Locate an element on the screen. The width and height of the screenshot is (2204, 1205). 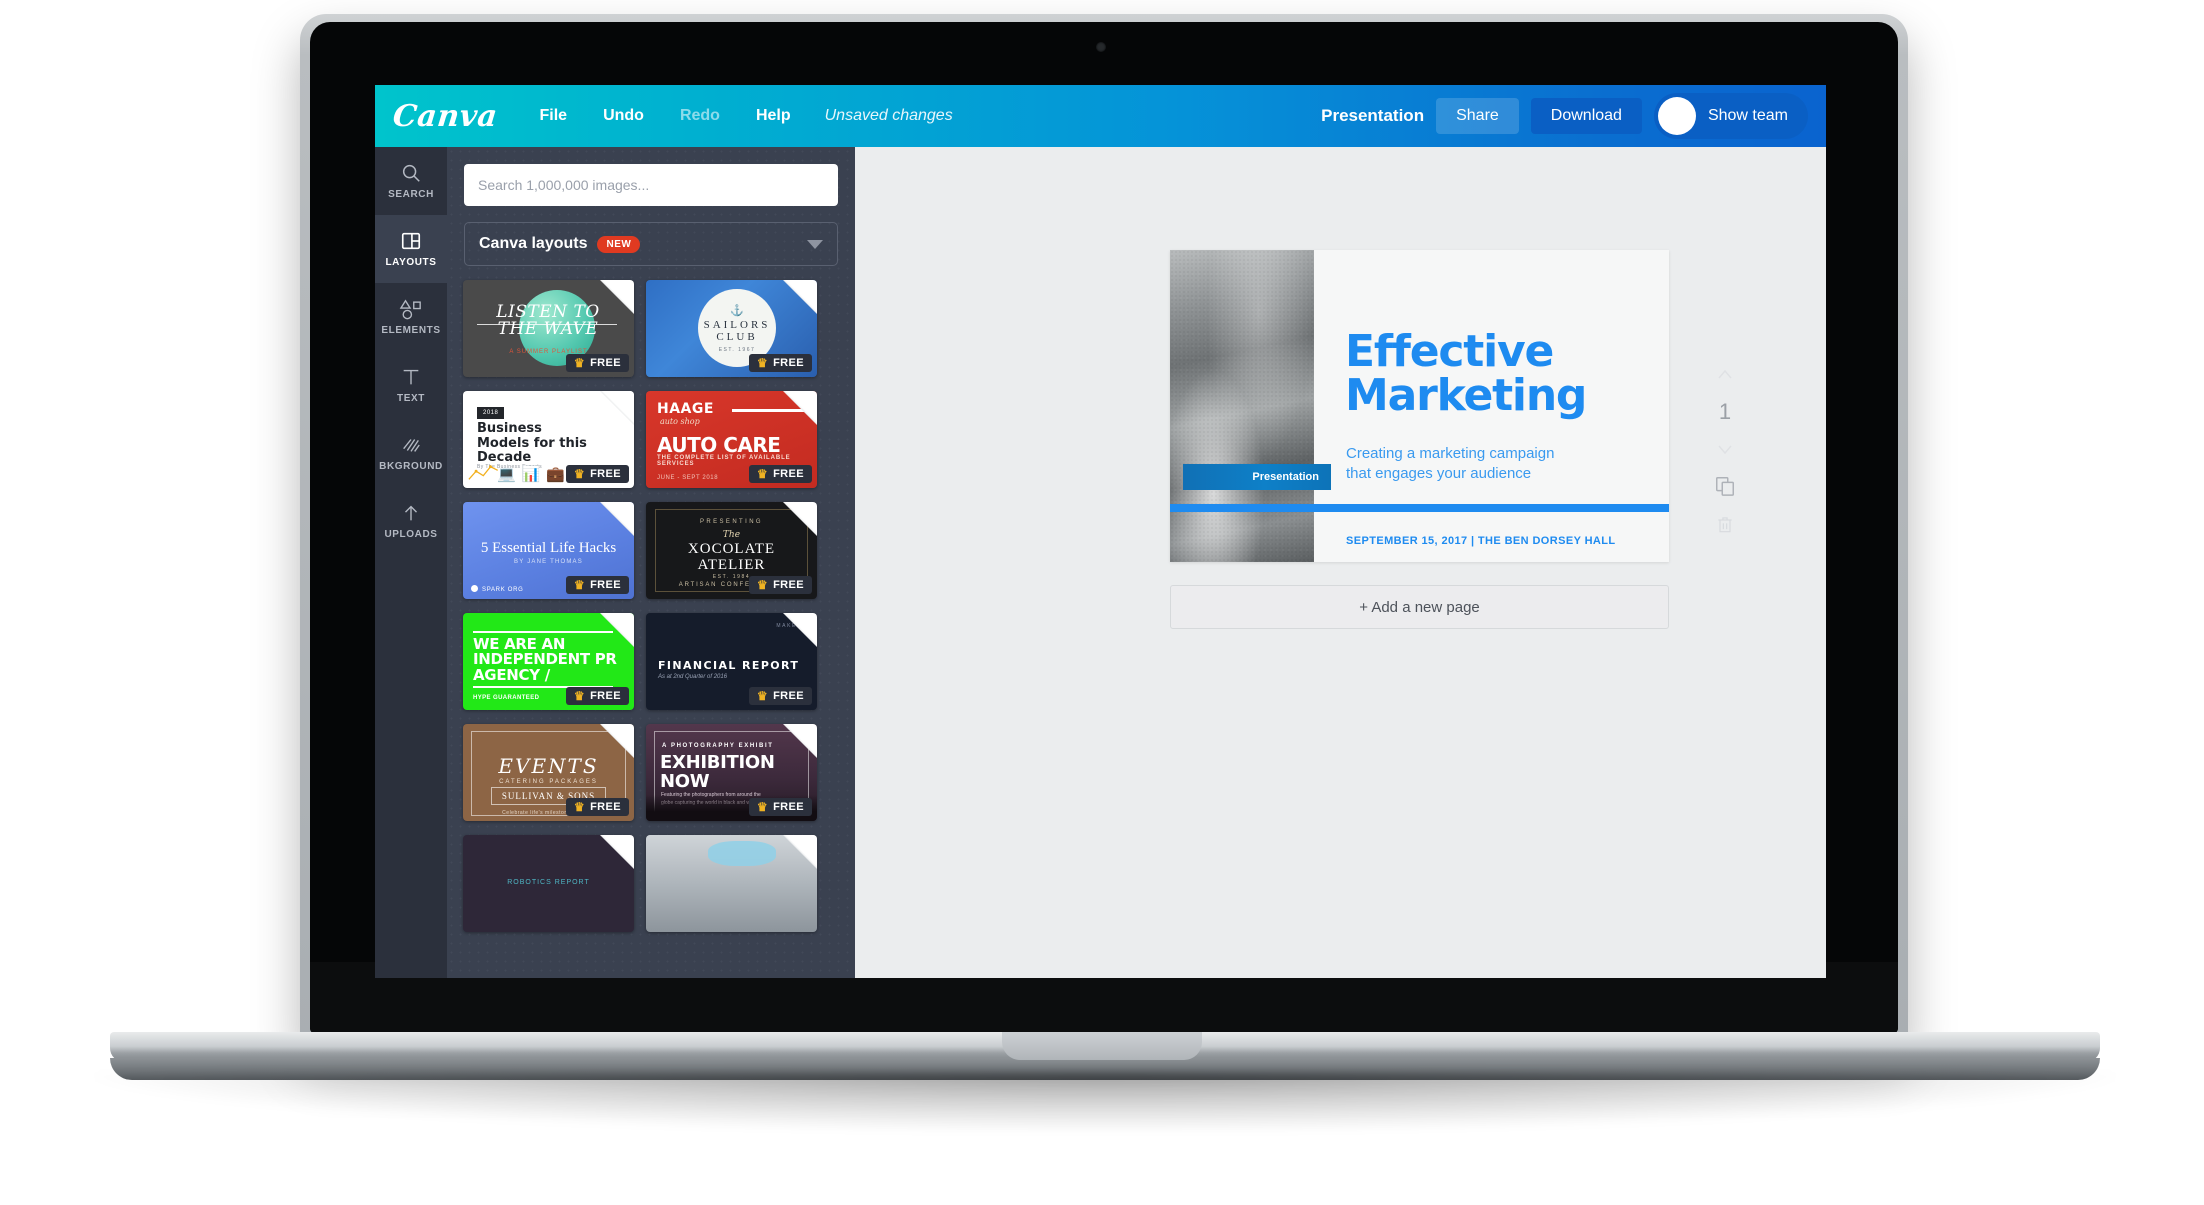
show-team-label: Show team is located at coordinates (1747, 115).